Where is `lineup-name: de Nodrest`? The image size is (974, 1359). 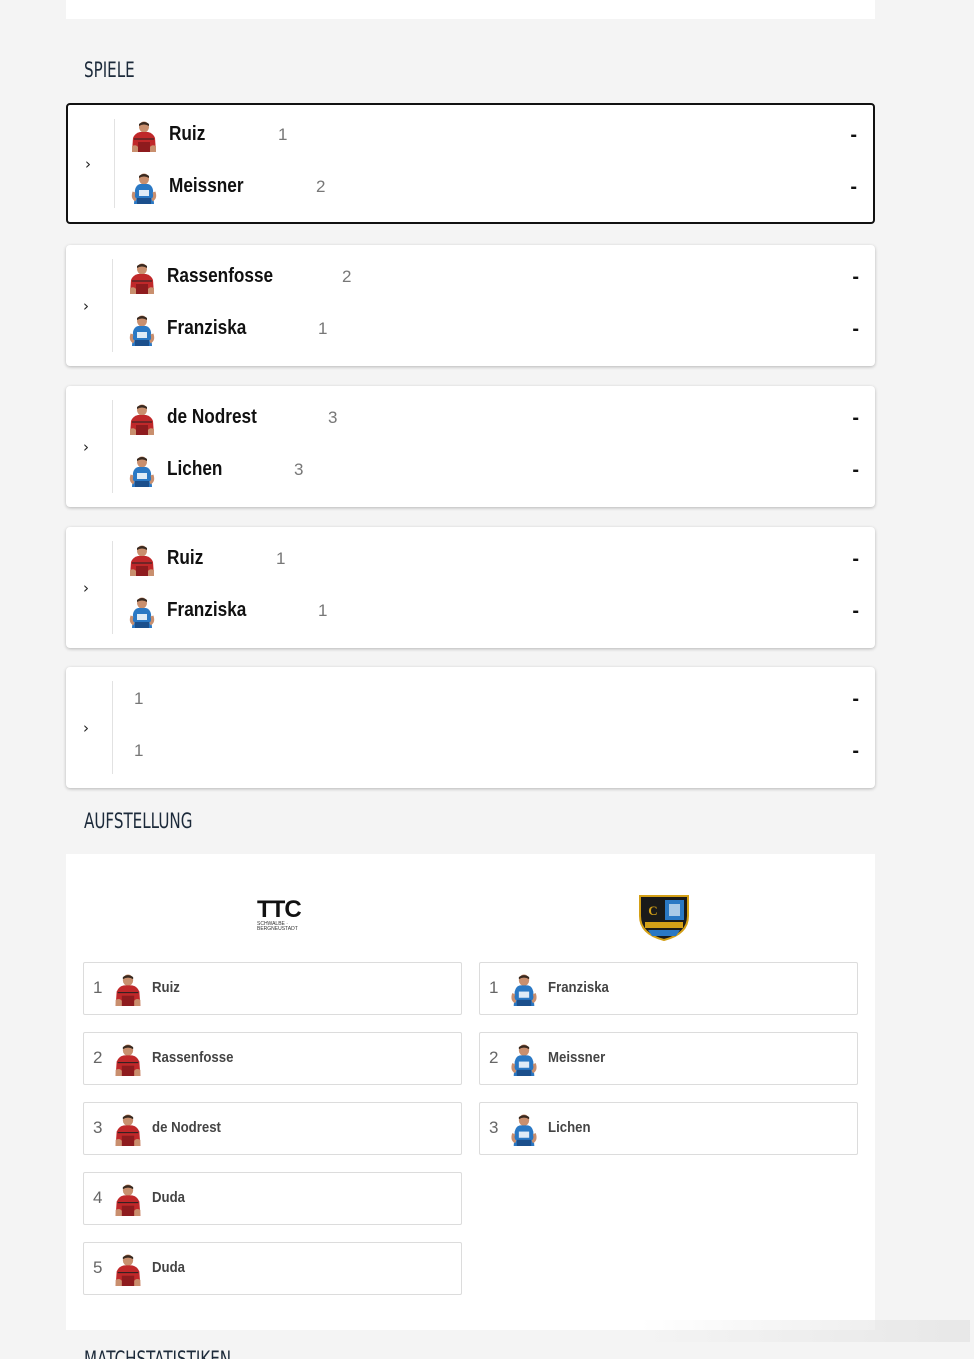
lineup-name: de Nodrest is located at coordinates (186, 1127).